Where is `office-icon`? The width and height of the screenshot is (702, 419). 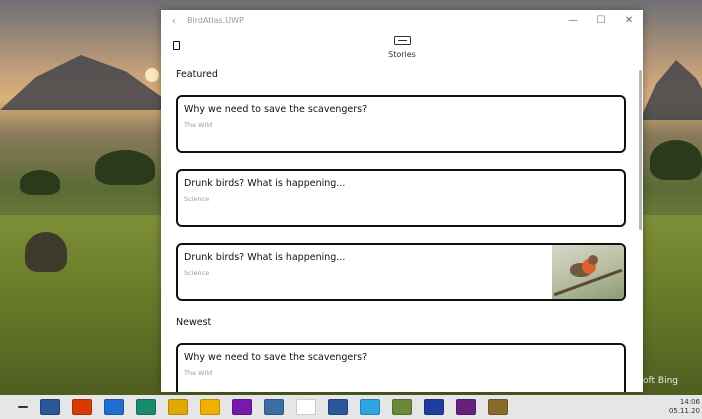 office-icon is located at coordinates (82, 407).